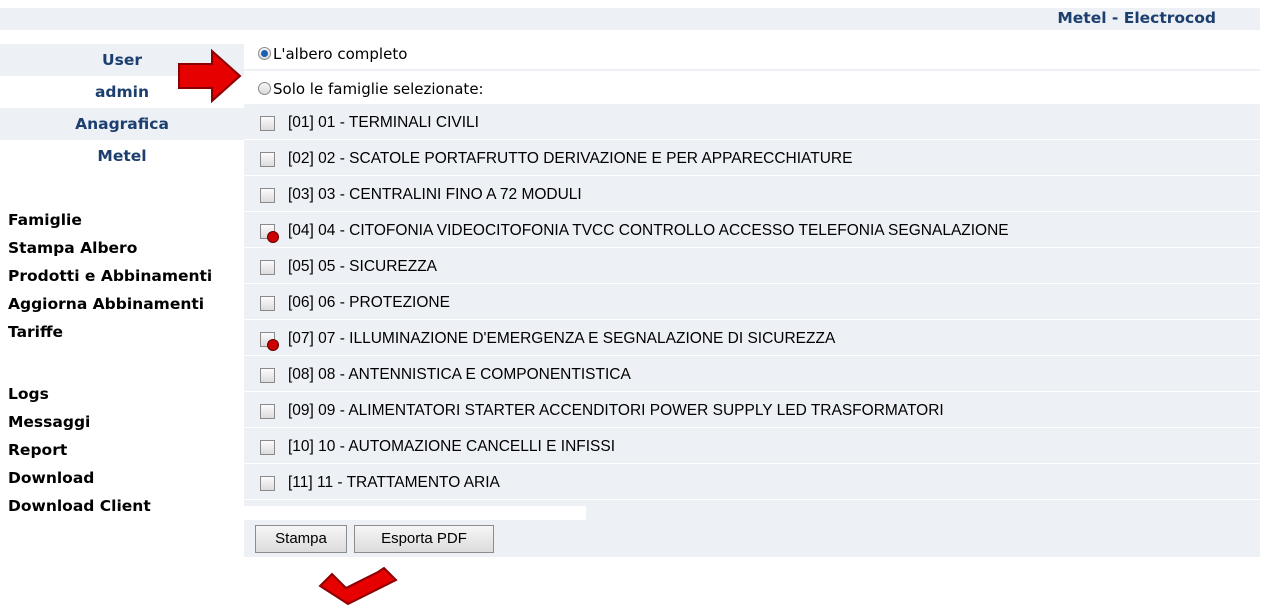  What do you see at coordinates (752, 303) in the screenshot?
I see `family-row: [06] 06 - PROTEZIONE` at bounding box center [752, 303].